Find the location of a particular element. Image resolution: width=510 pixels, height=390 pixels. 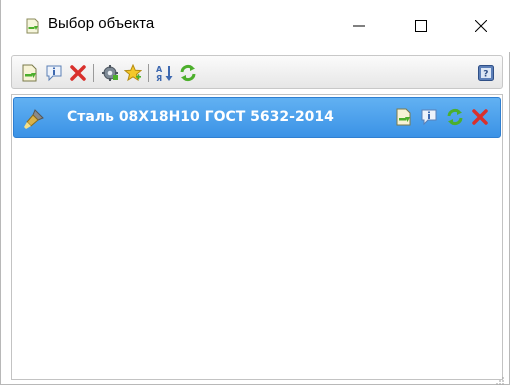

sort-icon: A Я is located at coordinates (164, 73).